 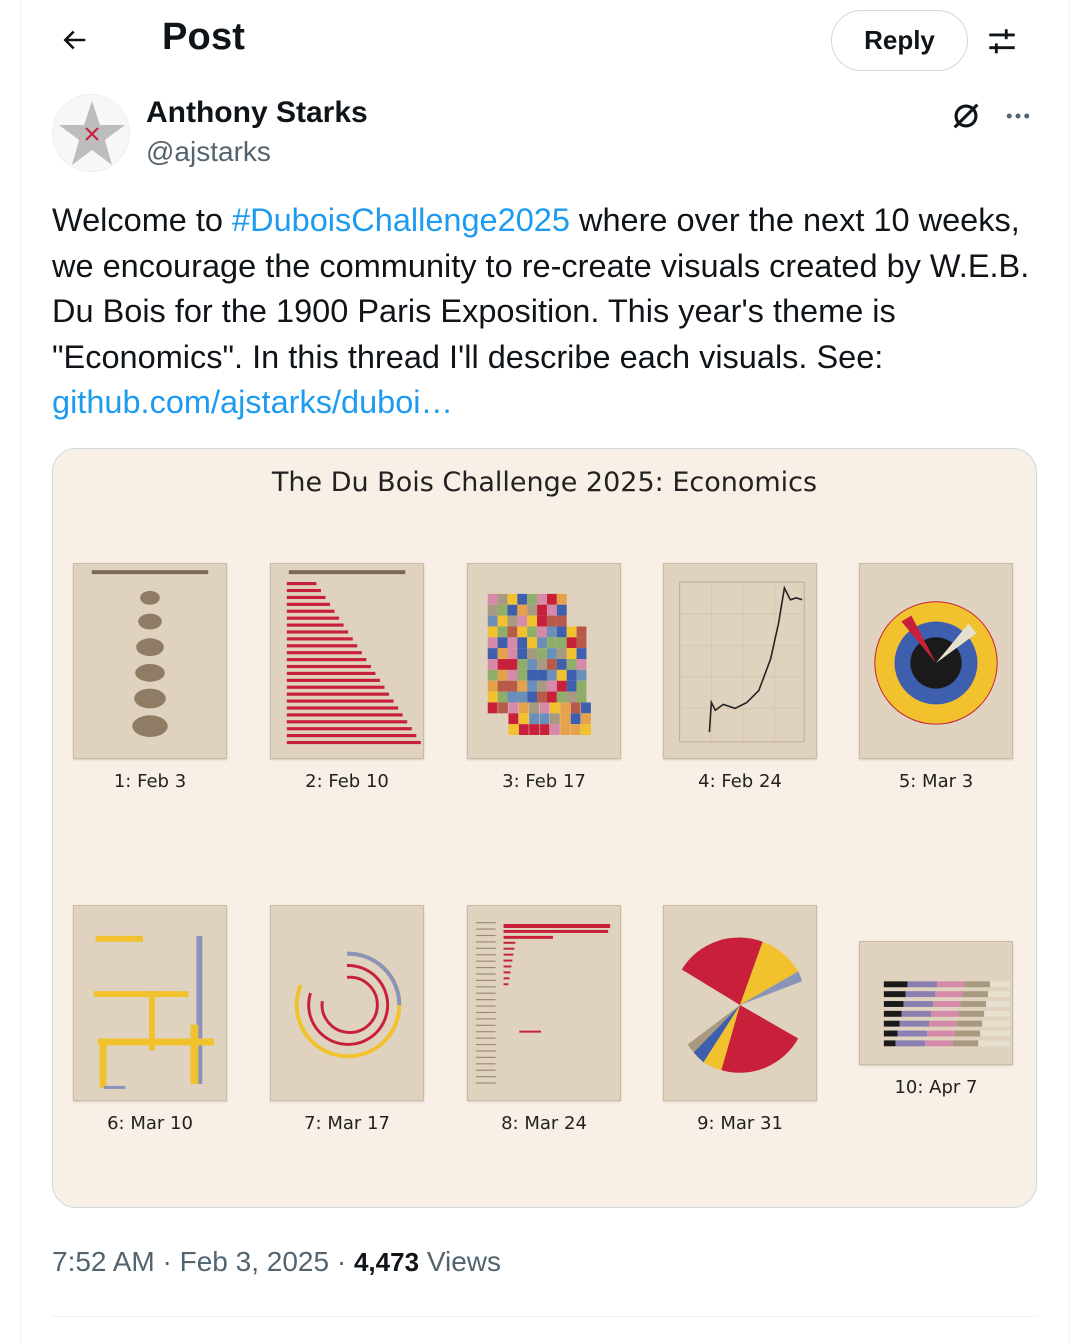 What do you see at coordinates (936, 1003) in the screenshot?
I see `thumbnail-10-income-expenditure` at bounding box center [936, 1003].